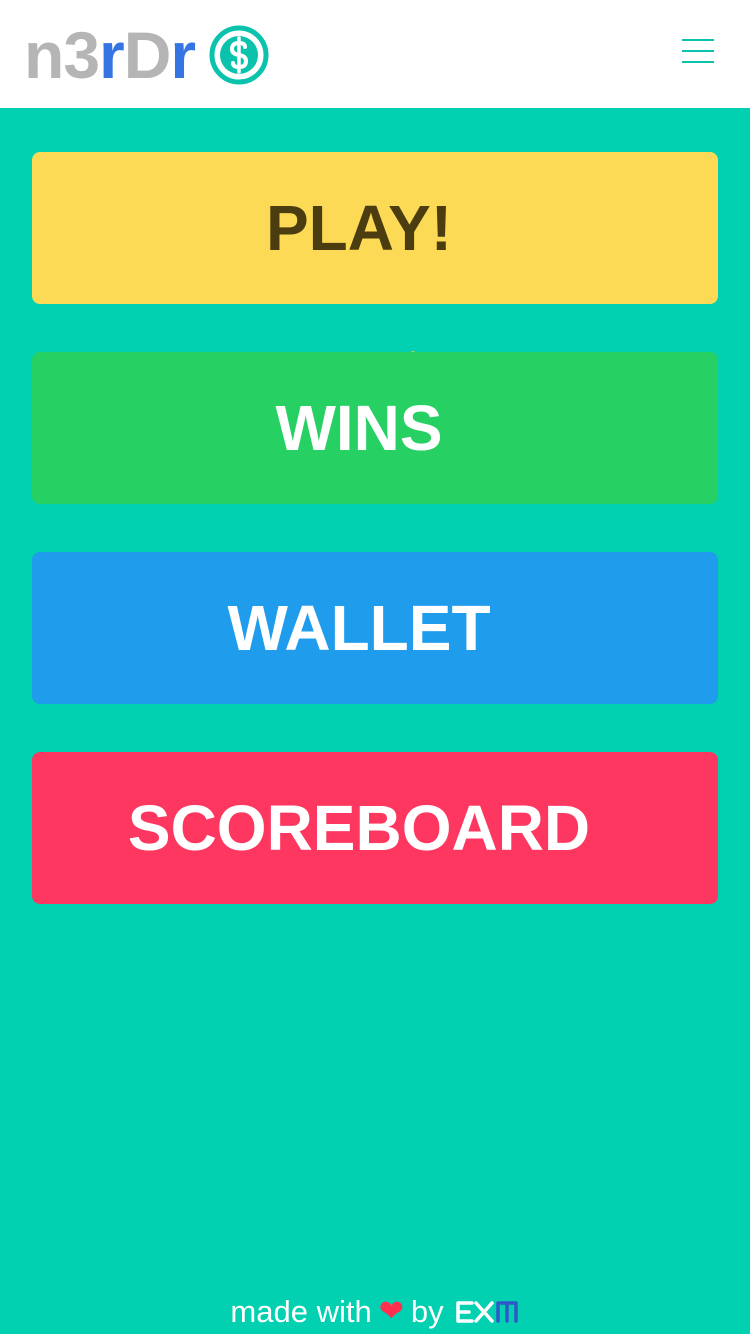 The height and width of the screenshot is (1334, 750). Describe the element at coordinates (698, 62) in the screenshot. I see `menu-line-bottom` at that location.